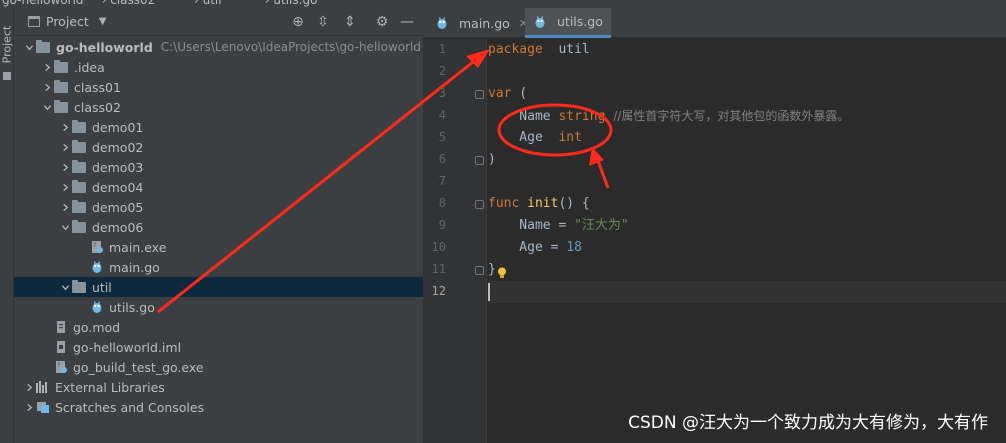 The height and width of the screenshot is (443, 1006). Describe the element at coordinates (747, 204) in the screenshot. I see `code-line: func init() {` at that location.